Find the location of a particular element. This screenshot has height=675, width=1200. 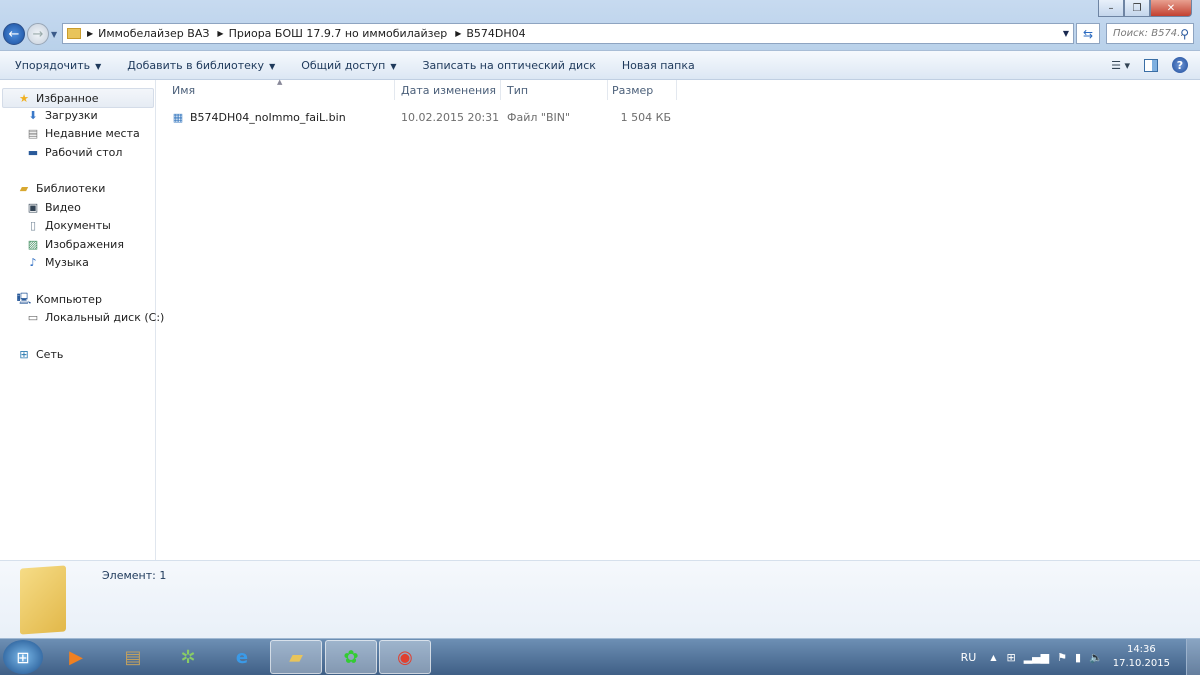

explorer-icon: ▰ is located at coordinates (296, 657).